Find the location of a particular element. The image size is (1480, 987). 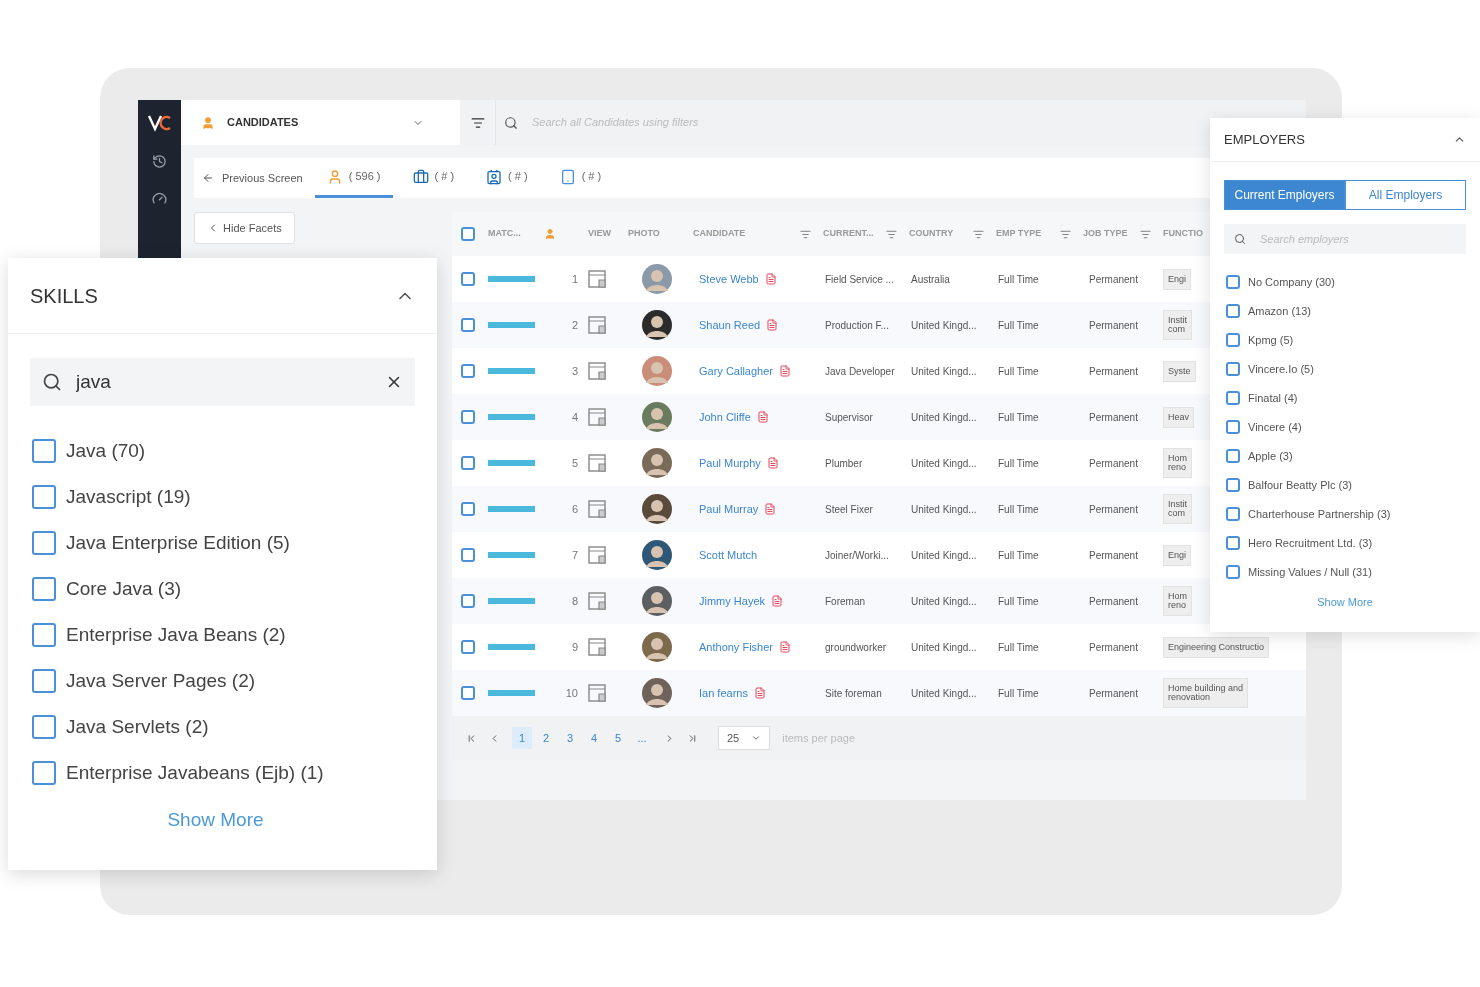

candidate-link: Paul Murray is located at coordinates (729, 509).